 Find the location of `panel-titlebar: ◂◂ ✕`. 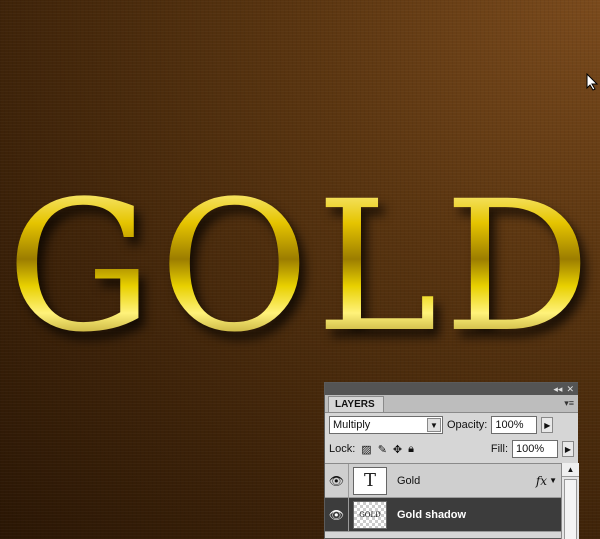

panel-titlebar: ◂◂ ✕ is located at coordinates (451, 389).